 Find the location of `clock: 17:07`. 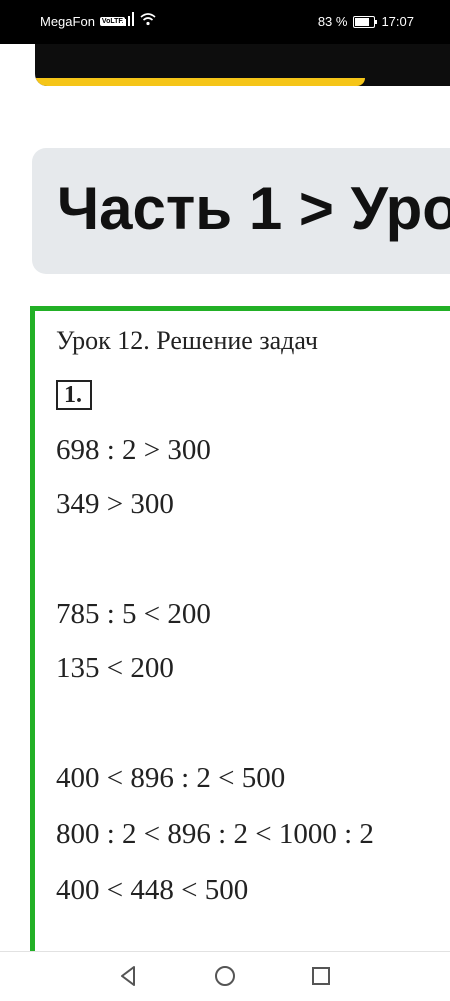

clock: 17:07 is located at coordinates (397, 21).